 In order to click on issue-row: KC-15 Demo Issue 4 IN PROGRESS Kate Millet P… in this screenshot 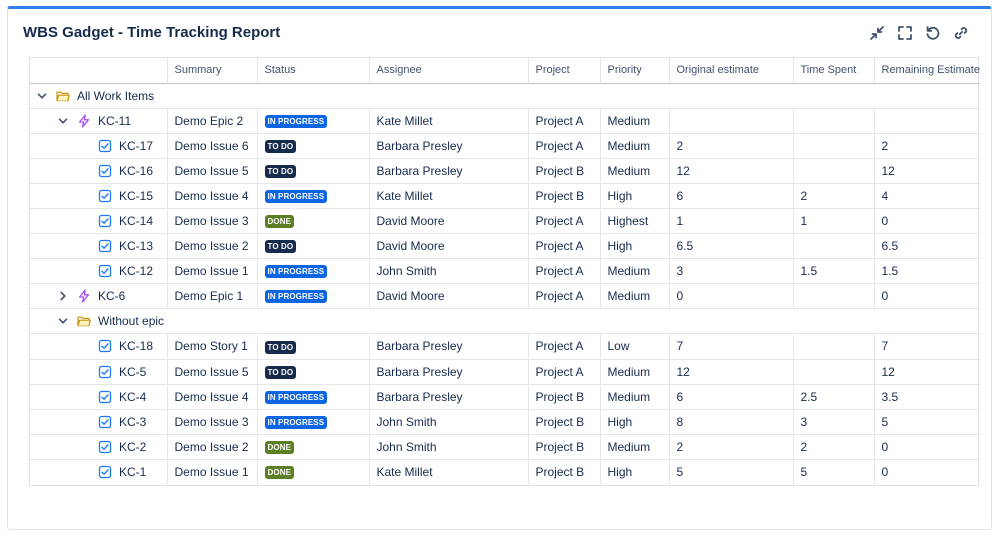, I will do `click(505, 196)`.